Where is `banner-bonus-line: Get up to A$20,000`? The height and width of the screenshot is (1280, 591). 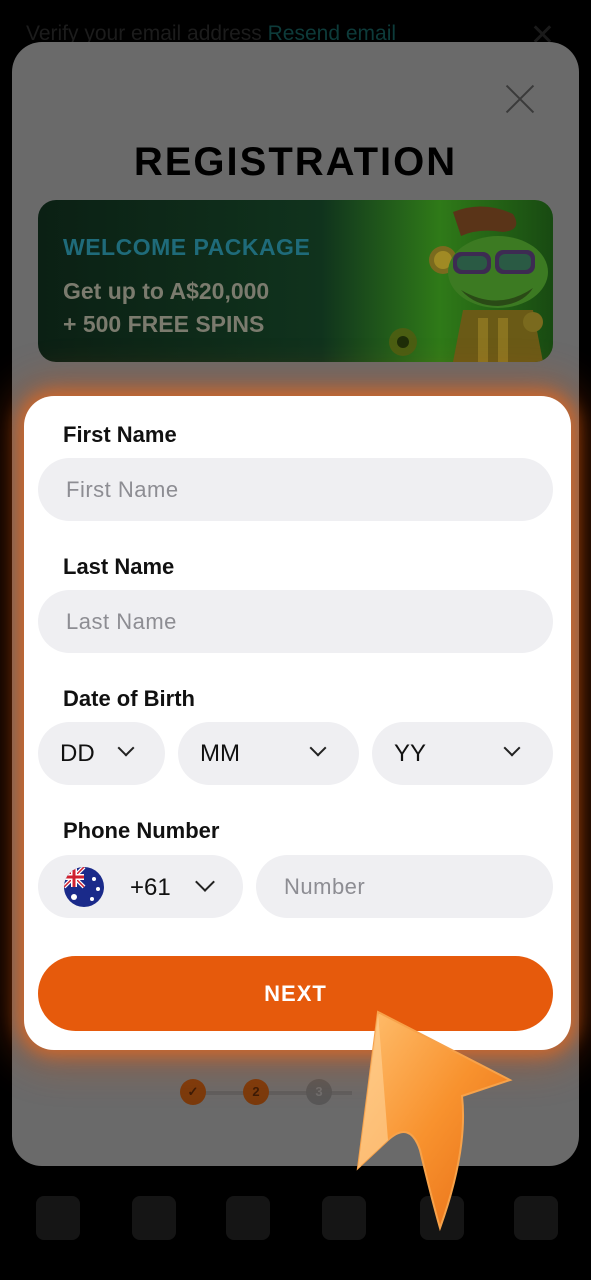
banner-bonus-line: Get up to A$20,000 is located at coordinates (166, 291).